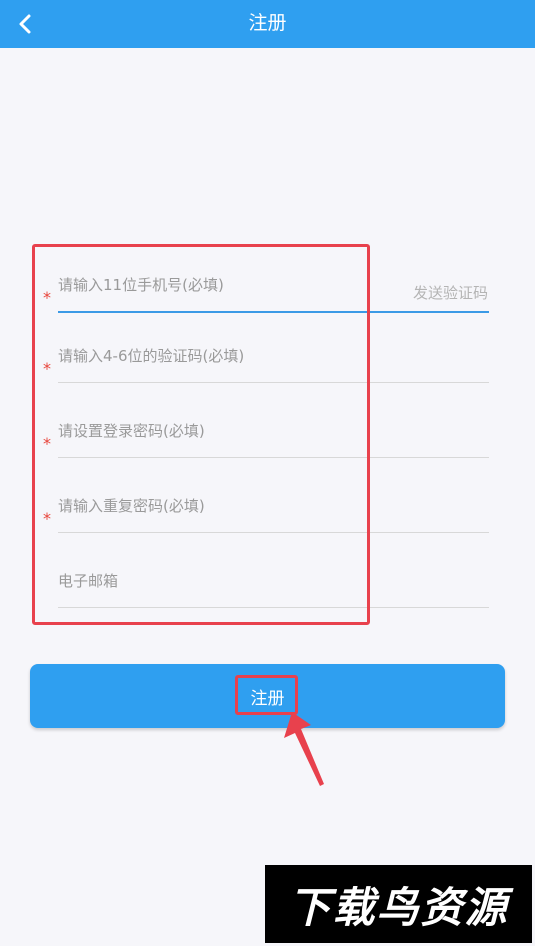 The width and height of the screenshot is (535, 946). Describe the element at coordinates (398, 904) in the screenshot. I see `watermark-logo: 下载鸟资源` at that location.